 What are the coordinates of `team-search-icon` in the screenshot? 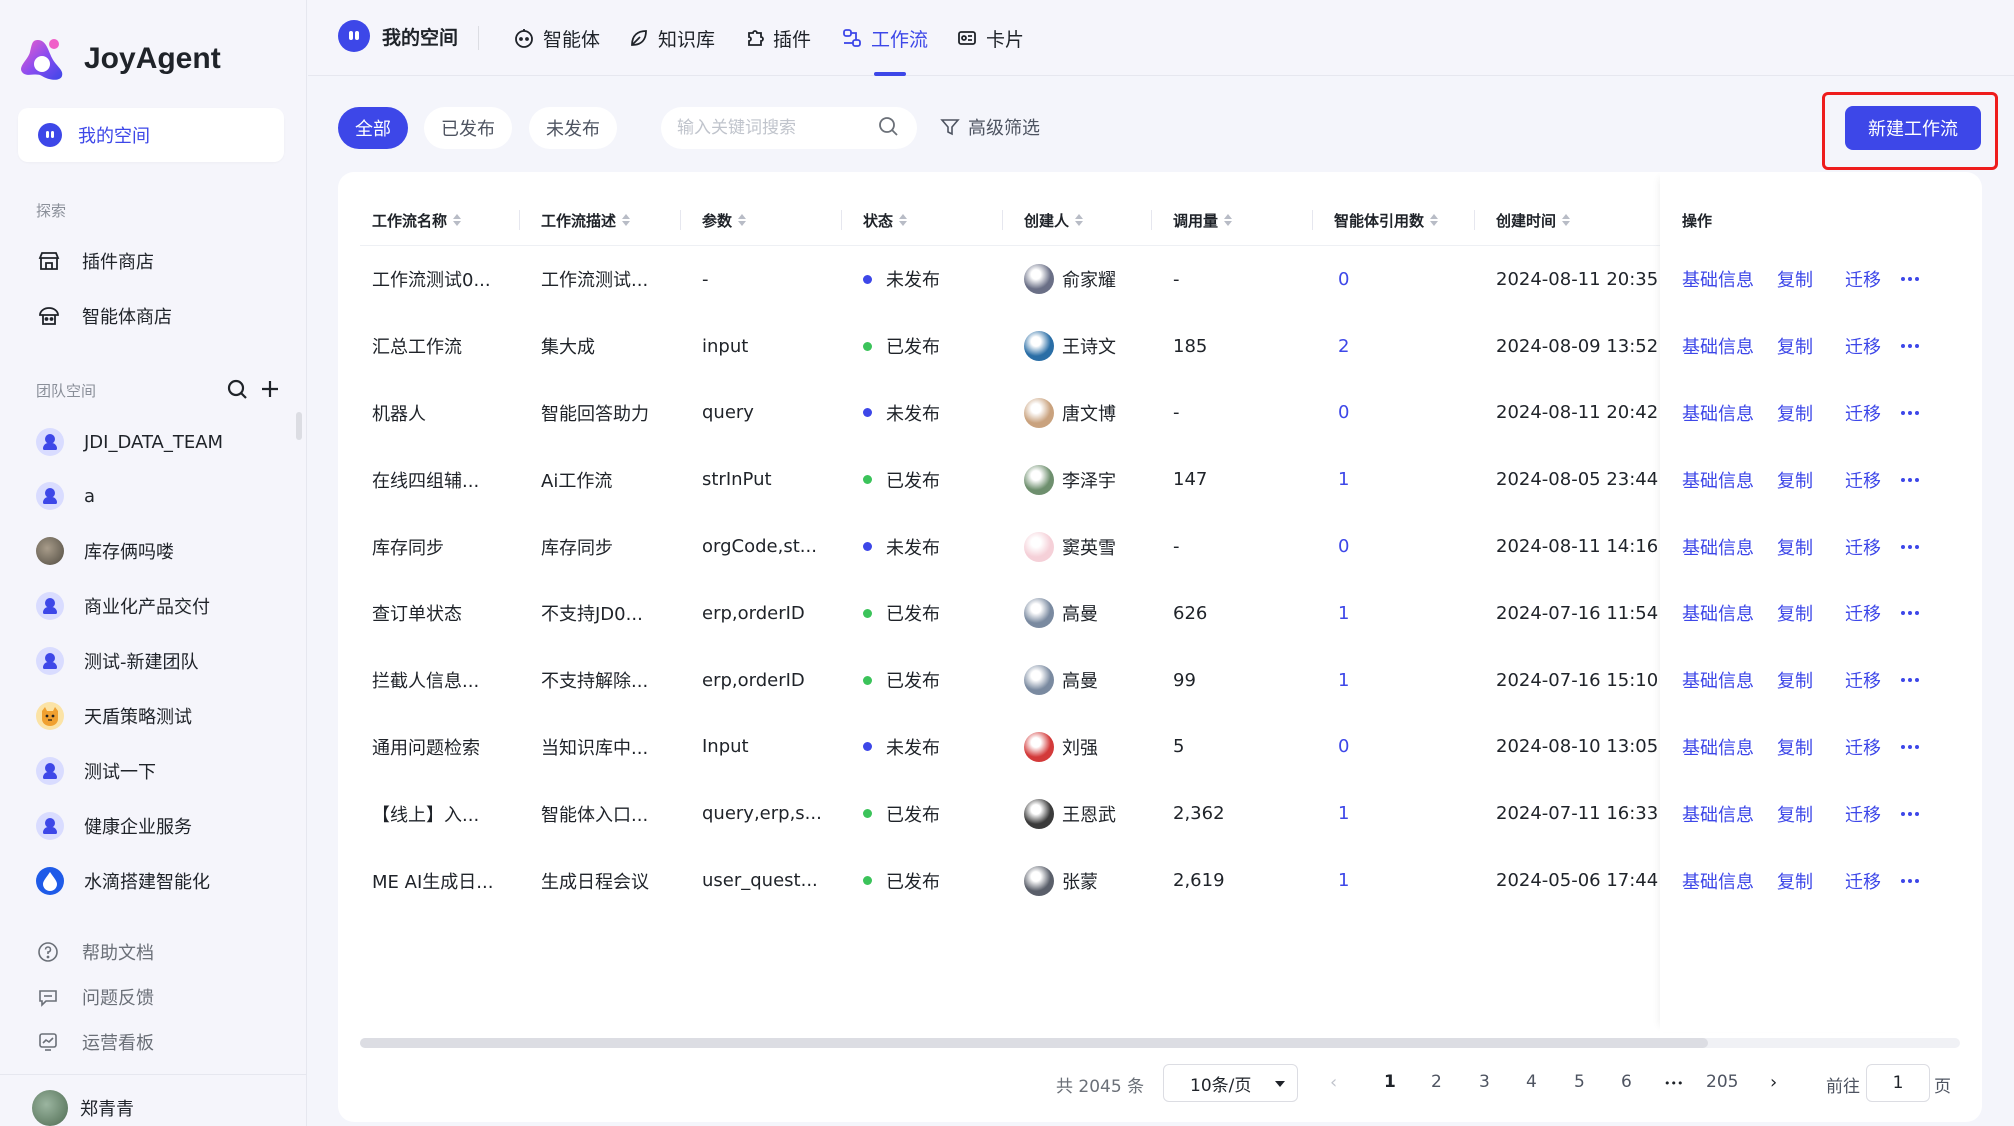 It's located at (237, 391).